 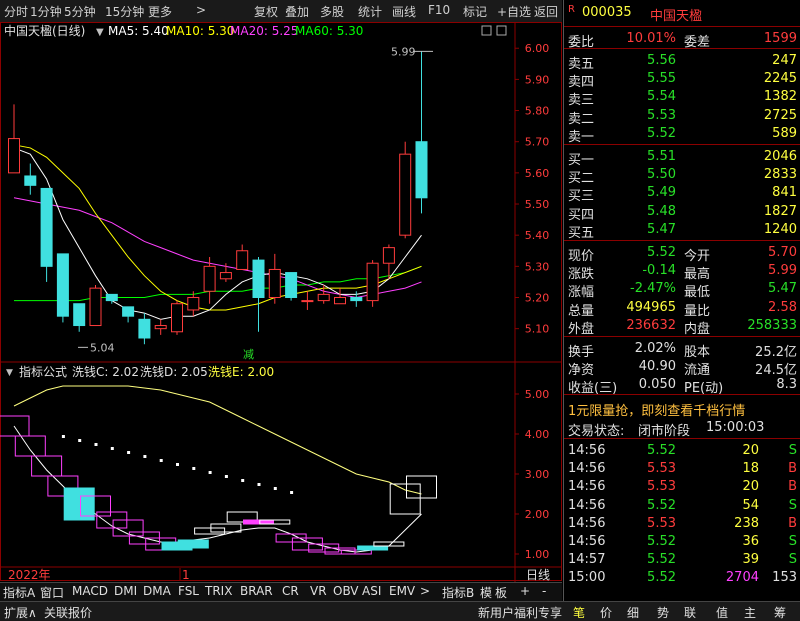 I want to click on sell-volume: 589, so click(x=784, y=133).